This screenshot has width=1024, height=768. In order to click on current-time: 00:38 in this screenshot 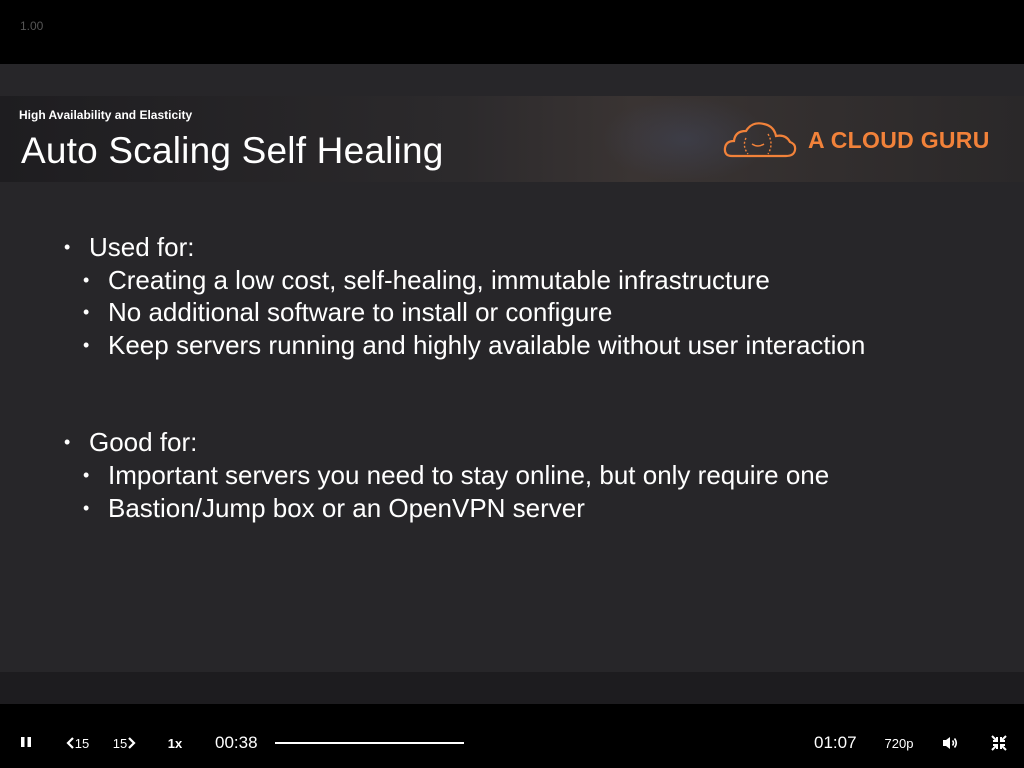, I will do `click(236, 742)`.